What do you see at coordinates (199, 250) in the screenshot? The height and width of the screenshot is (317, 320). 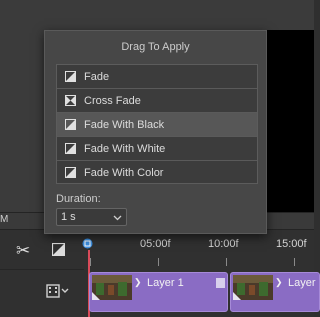 I see `timeline-ruler: 05:00f 10:00f 15:00f` at bounding box center [199, 250].